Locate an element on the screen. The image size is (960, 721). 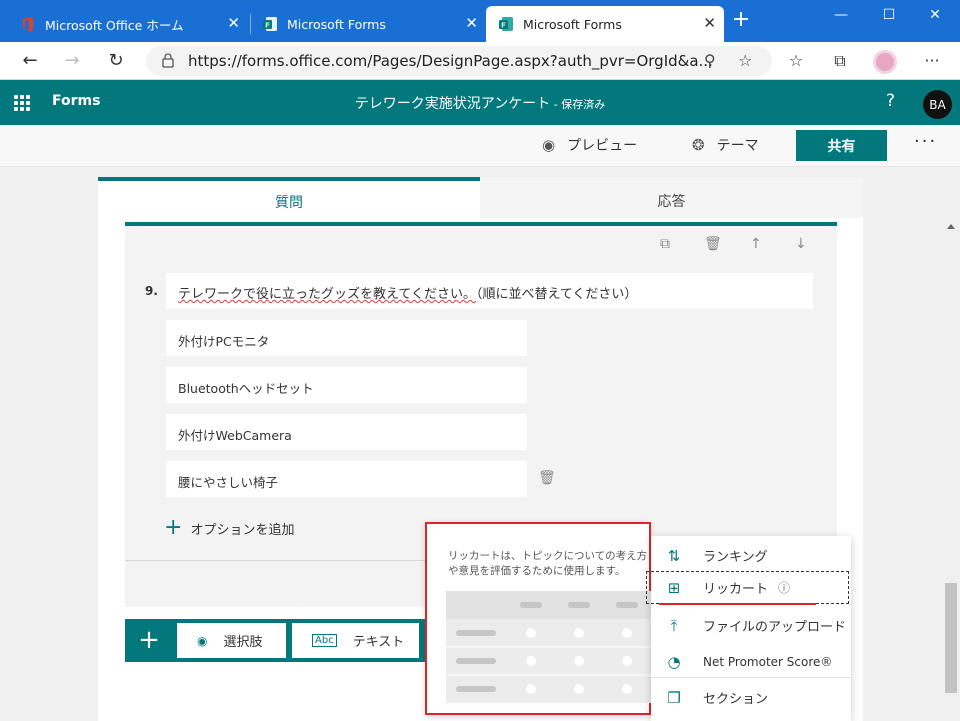
eye-icon: ◉ is located at coordinates (549, 145).